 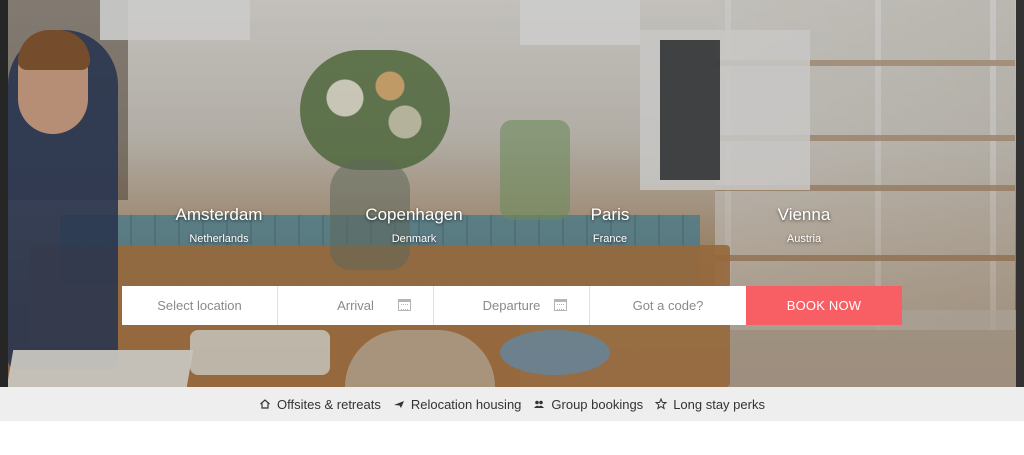 What do you see at coordinates (329, 404) in the screenshot?
I see `perk-label: Offsites & retreats` at bounding box center [329, 404].